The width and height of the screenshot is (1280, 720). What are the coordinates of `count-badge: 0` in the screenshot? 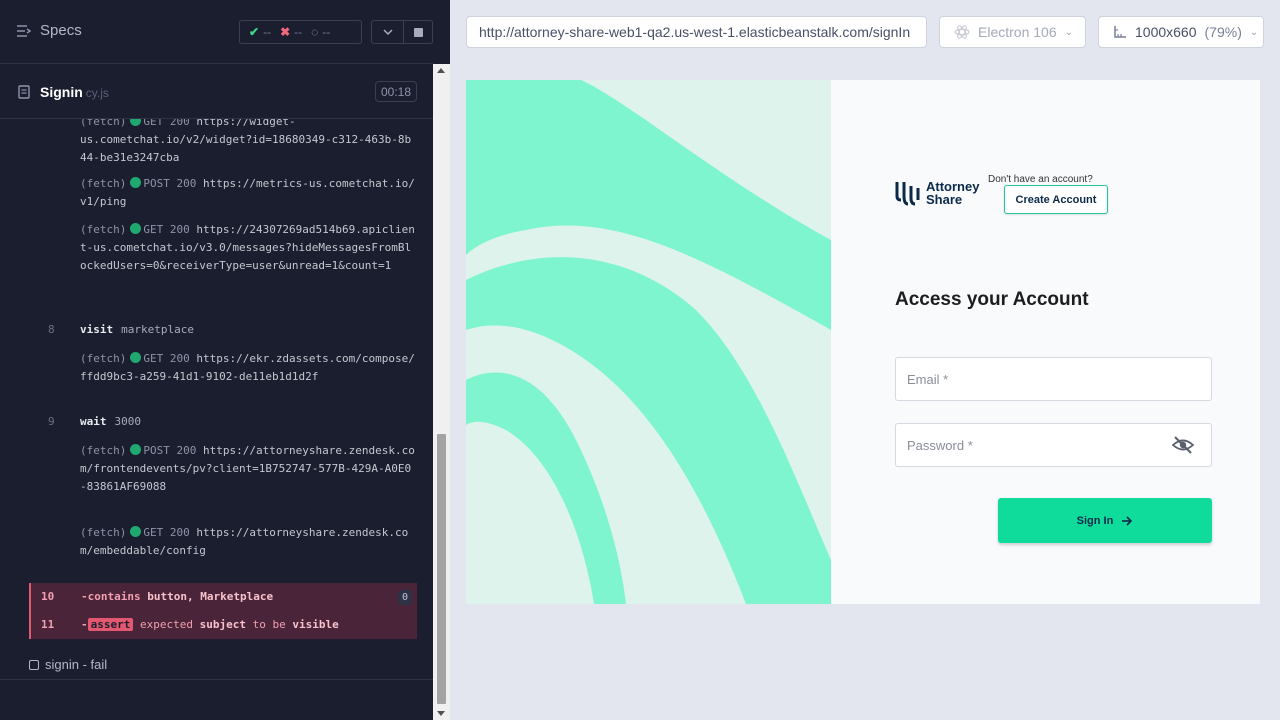 It's located at (405, 597).